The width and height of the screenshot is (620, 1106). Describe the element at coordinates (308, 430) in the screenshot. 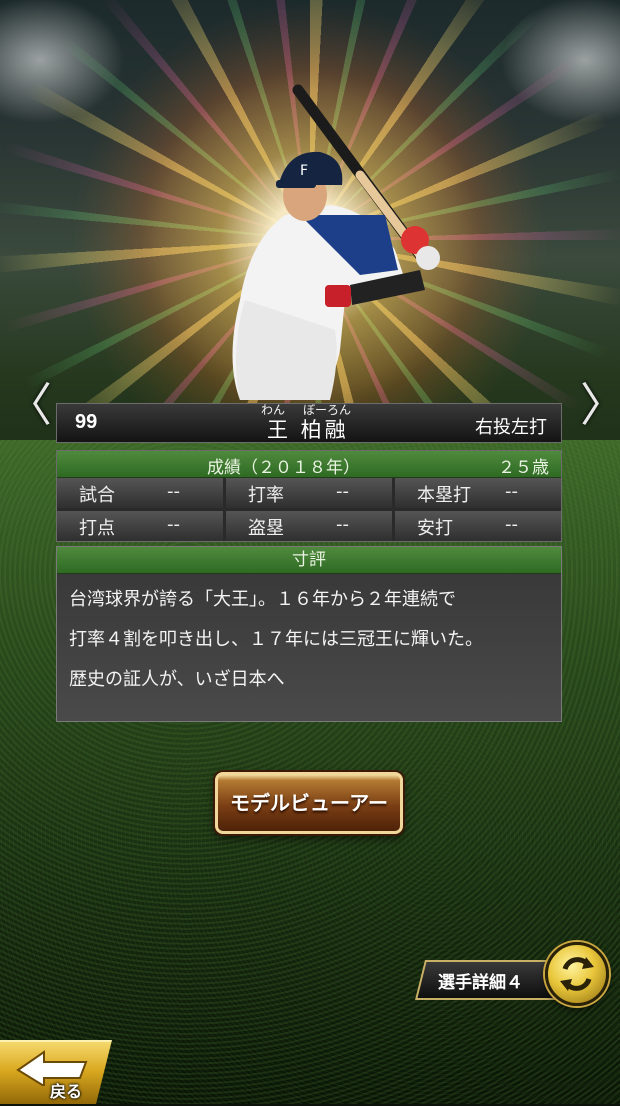

I see `player-name: 王 柏融` at that location.